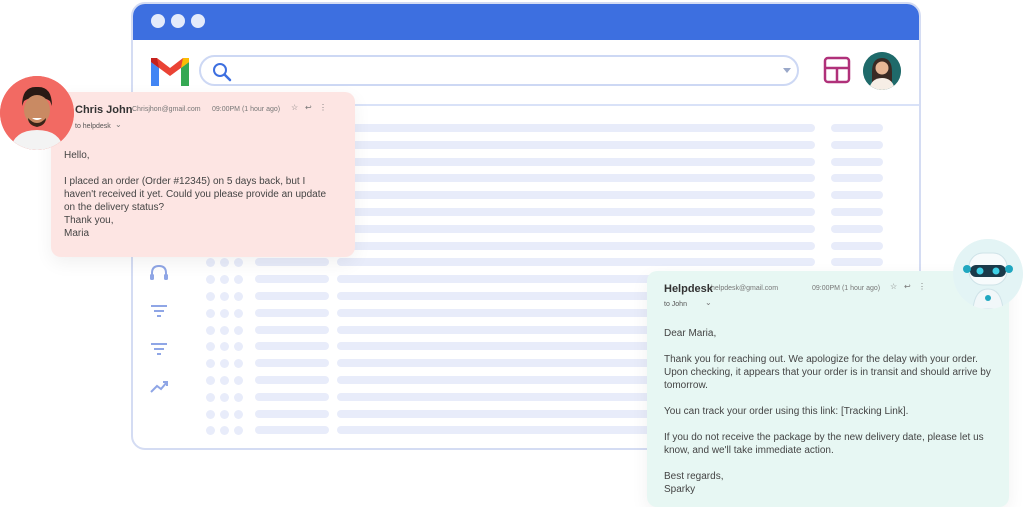  Describe the element at coordinates (104, 110) in the screenshot. I see `sender-name: Chris John` at that location.